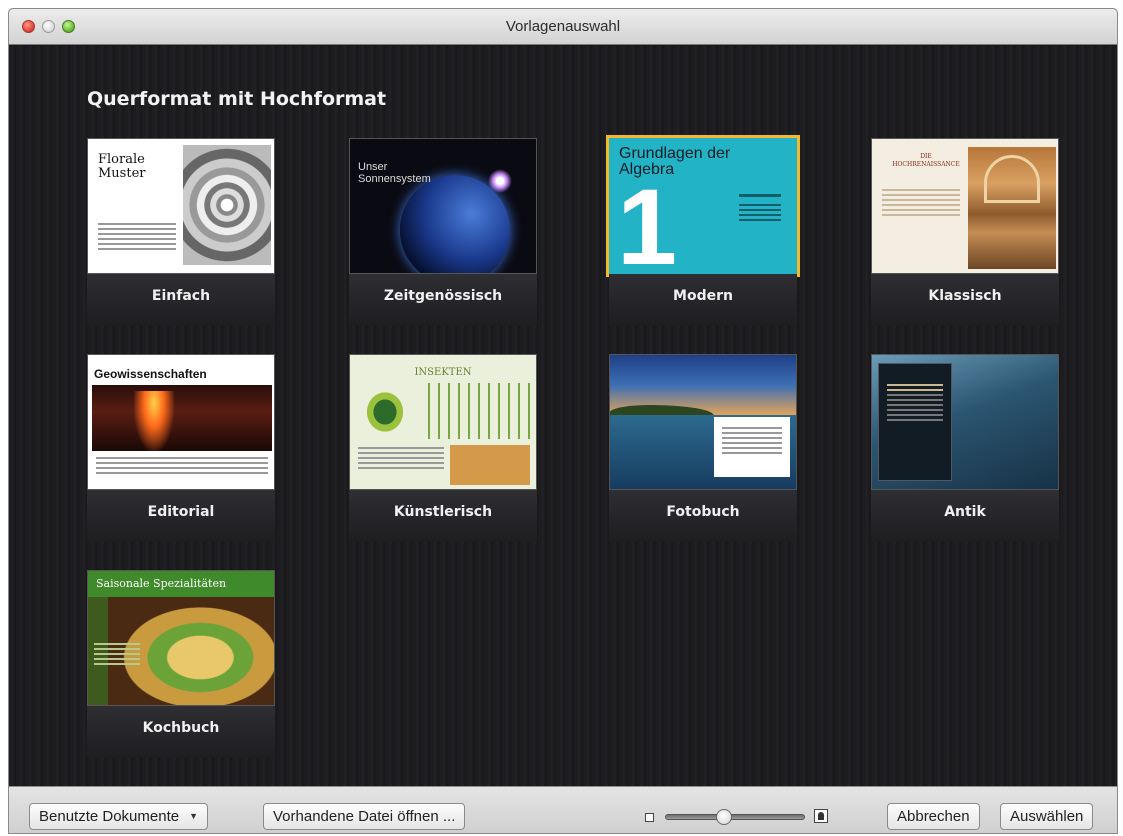 Image resolution: width=1123 pixels, height=836 pixels. Describe the element at coordinates (724, 817) in the screenshot. I see `slider-knob` at that location.